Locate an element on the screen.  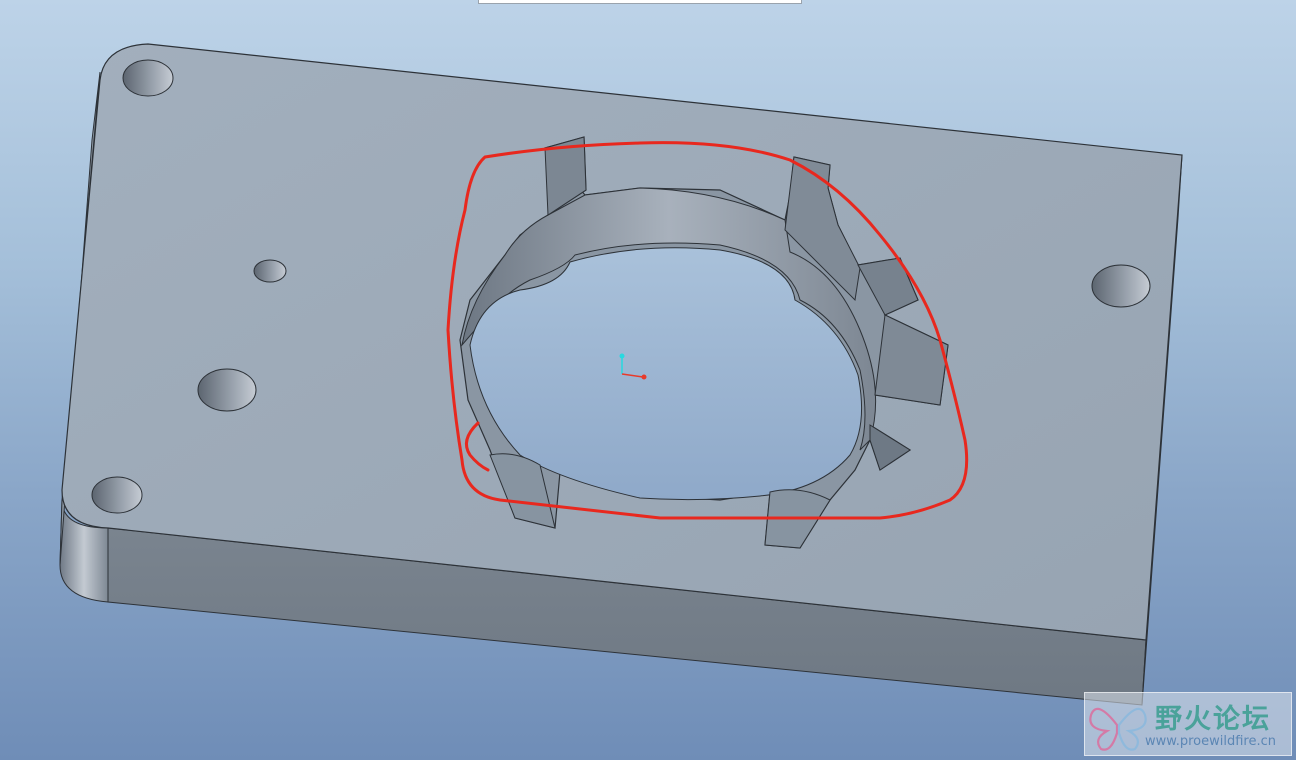
watermark-title: 野火论坛 is located at coordinates (1213, 719).